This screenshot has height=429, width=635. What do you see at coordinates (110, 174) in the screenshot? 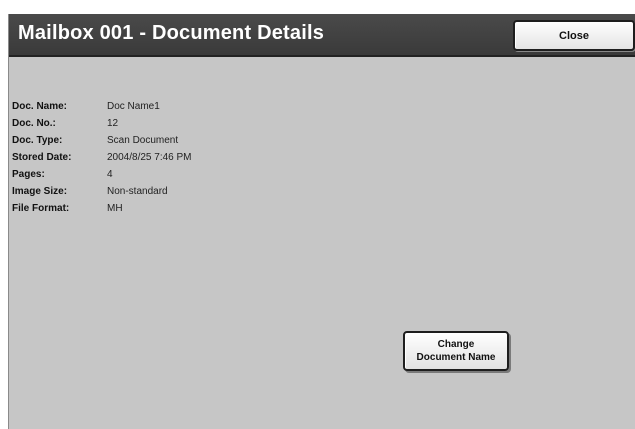
I see `detail-value: 4` at bounding box center [110, 174].